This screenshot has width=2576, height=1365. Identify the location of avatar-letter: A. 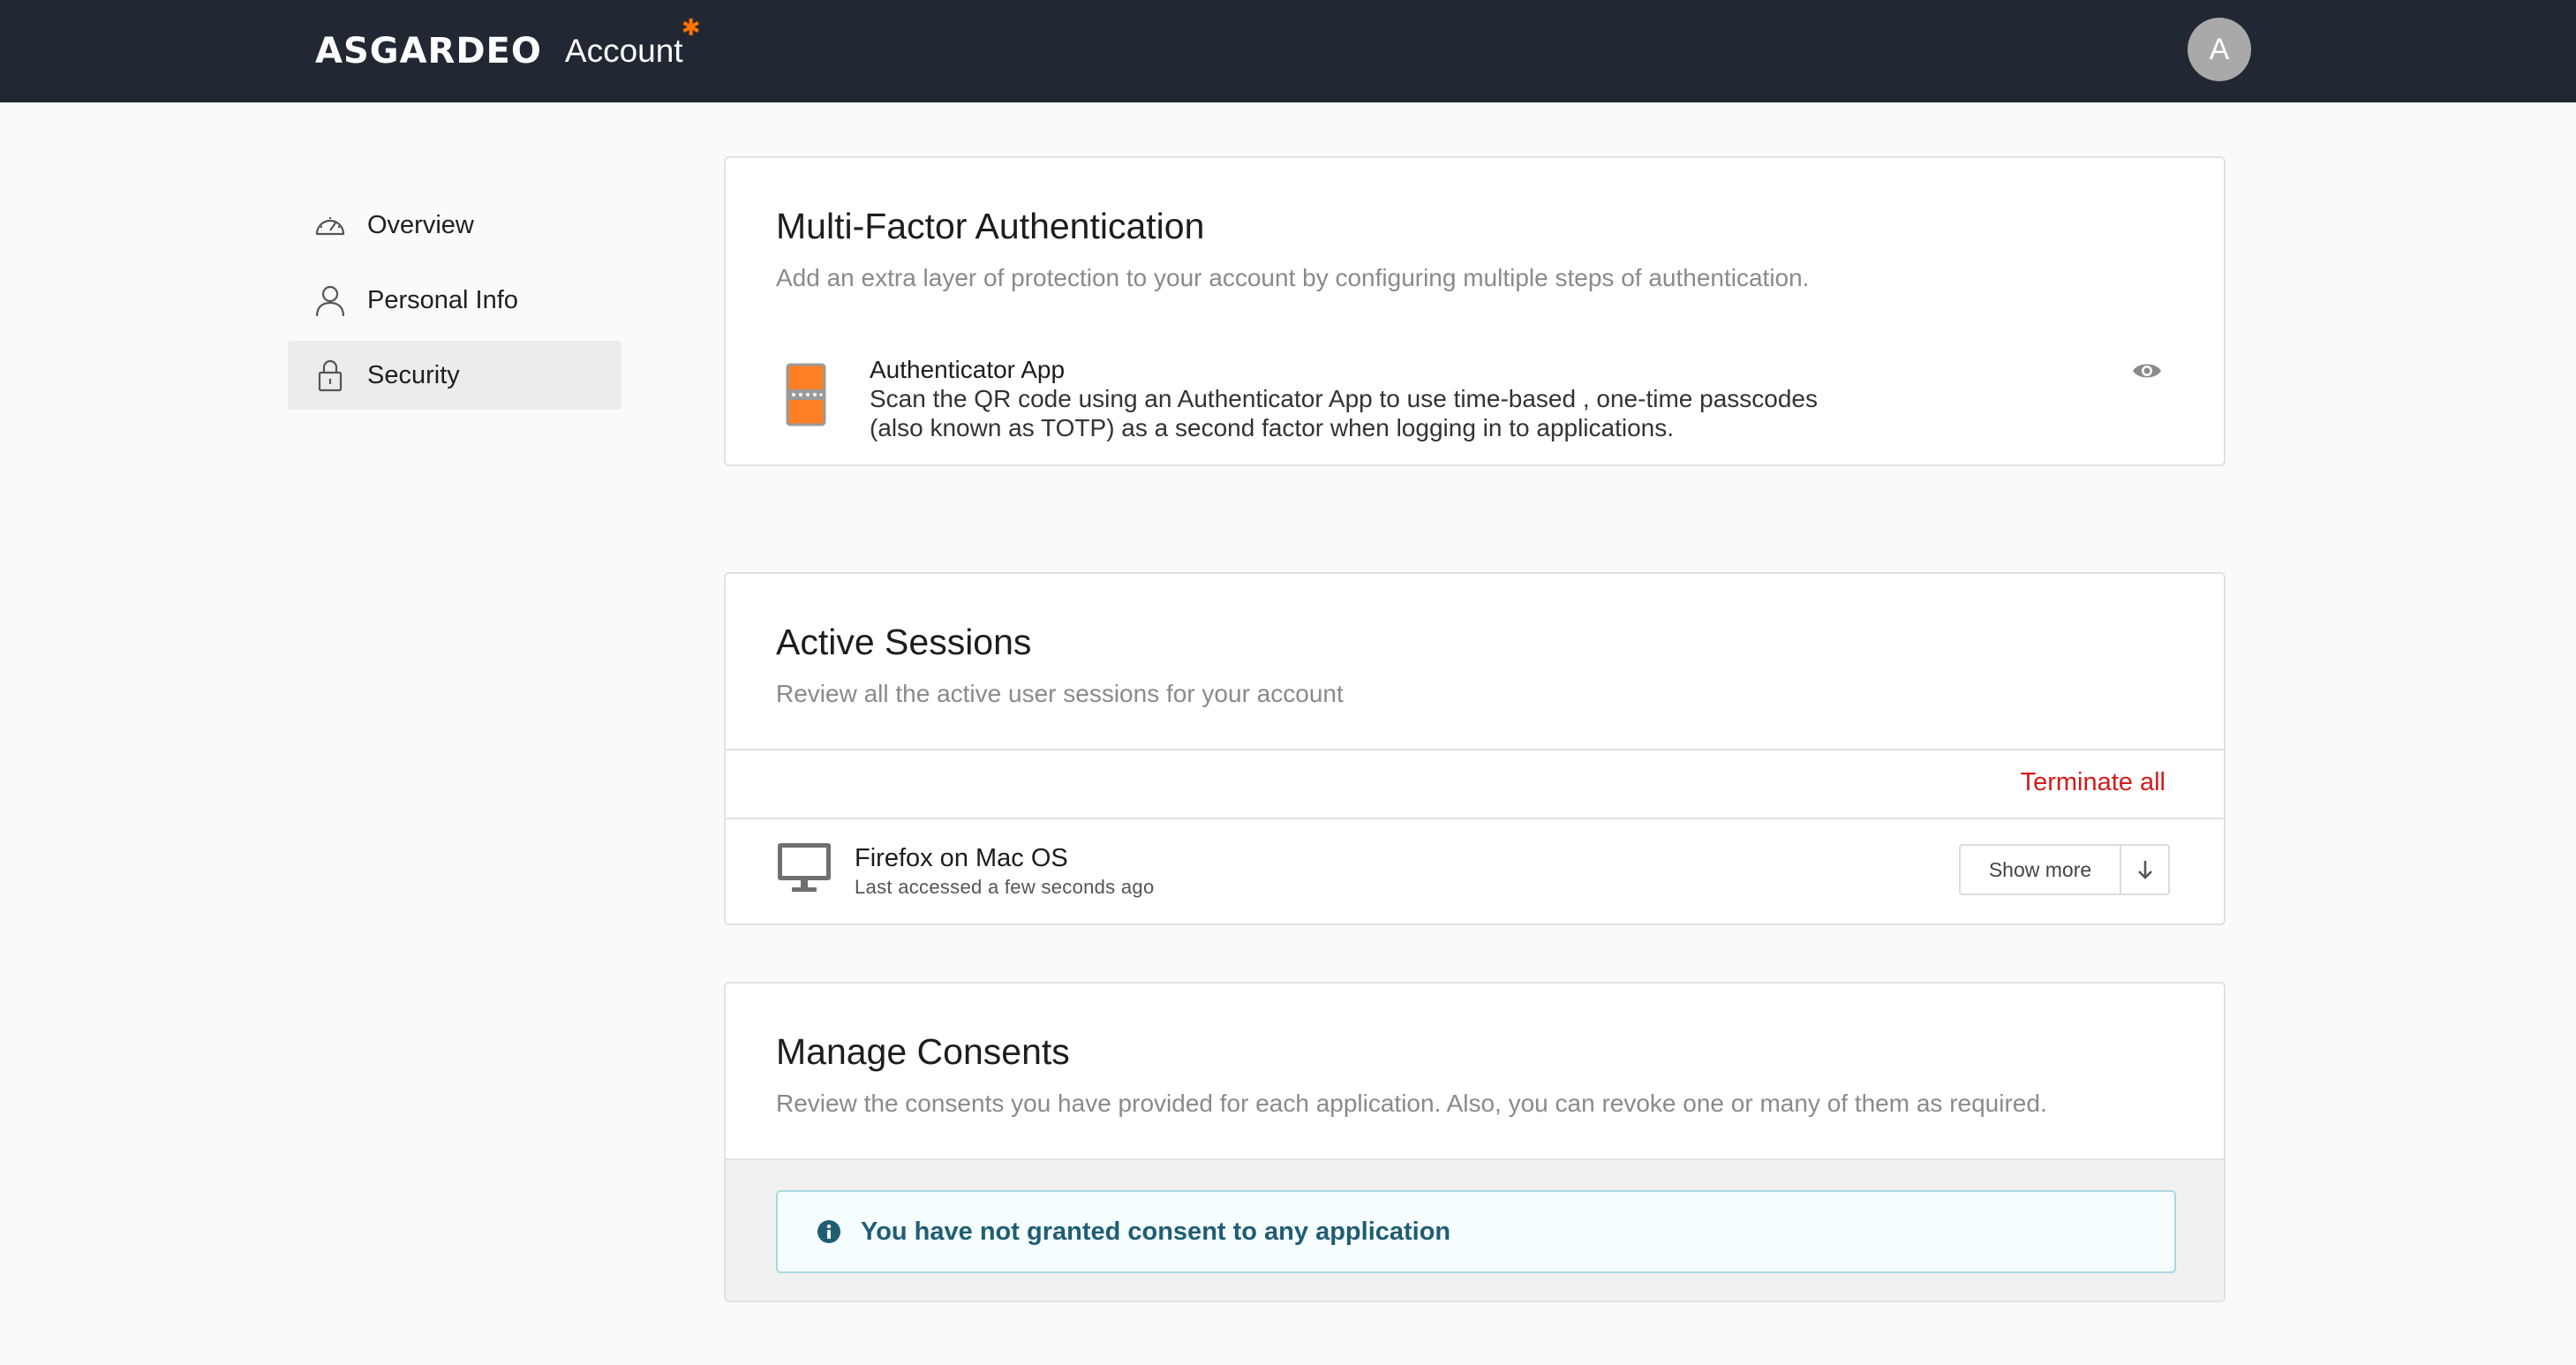
(2220, 49).